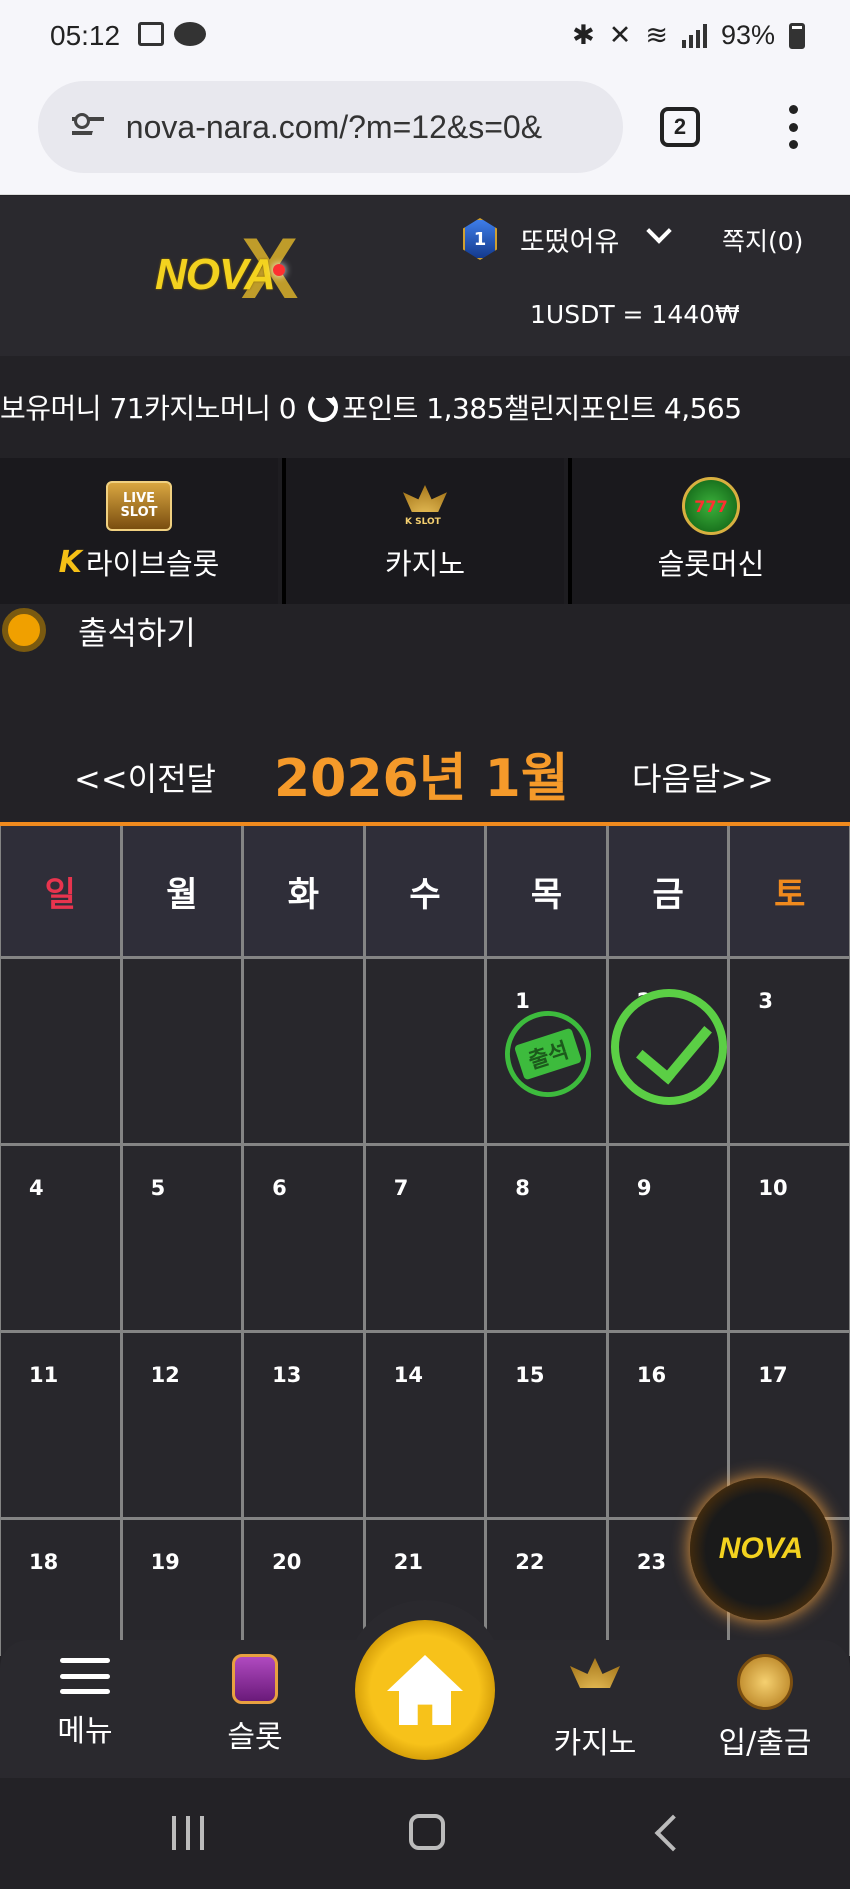 The image size is (850, 1889). What do you see at coordinates (44, 1375) in the screenshot?
I see `day-number: 11` at bounding box center [44, 1375].